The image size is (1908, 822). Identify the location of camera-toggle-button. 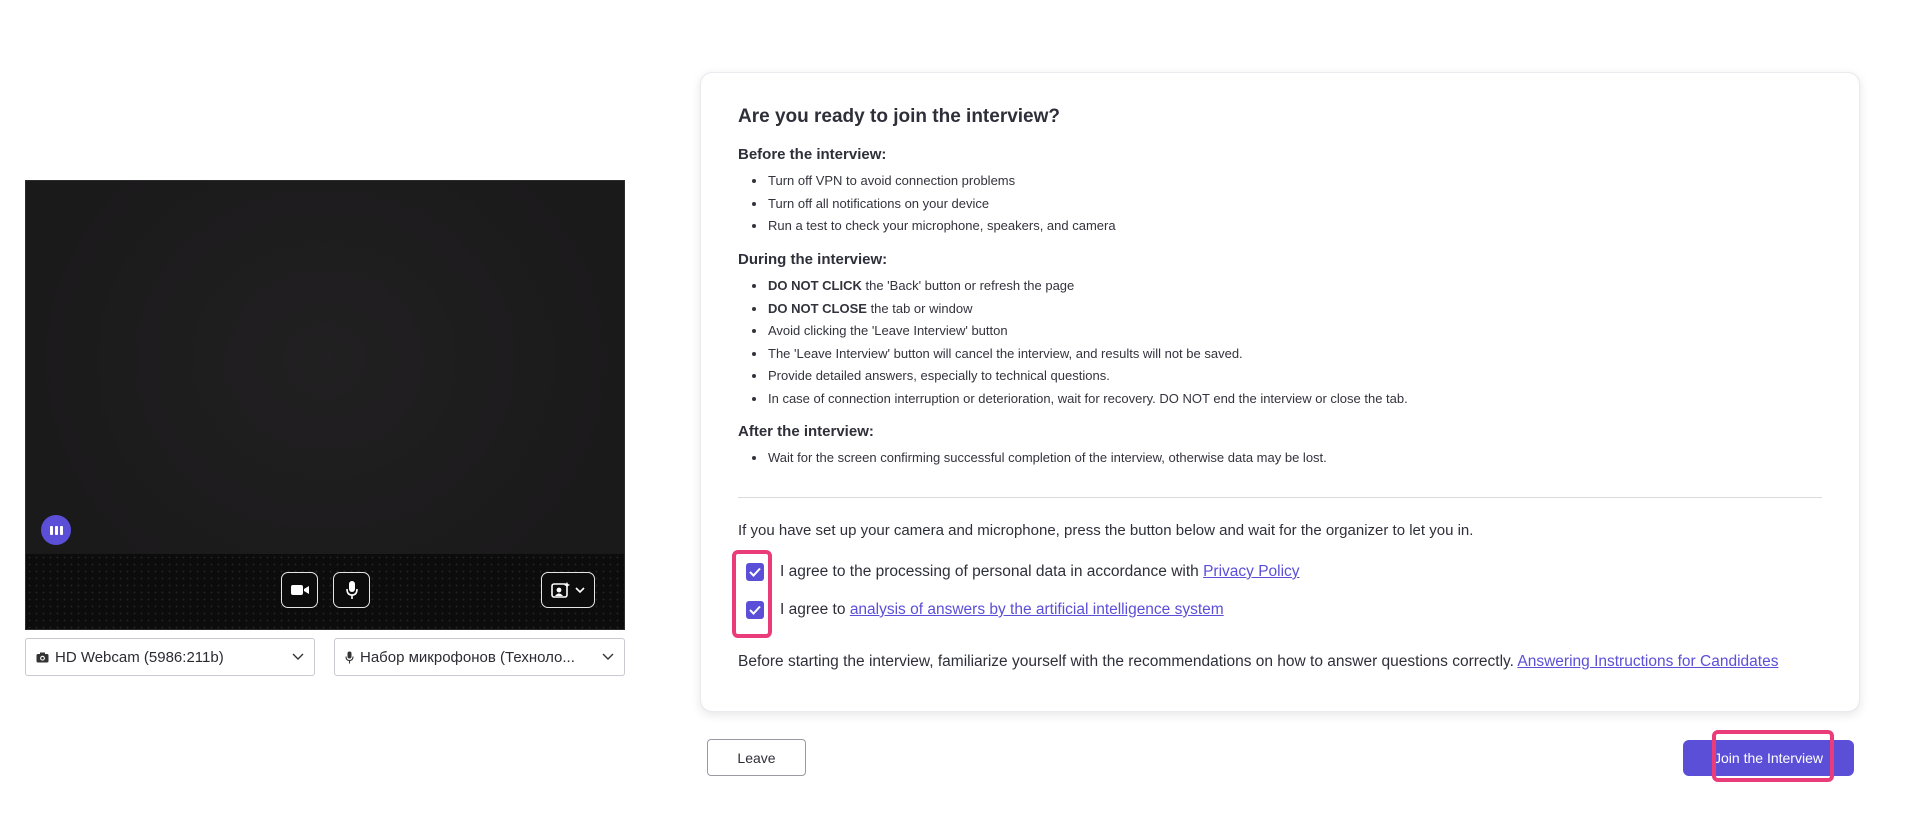
(299, 590).